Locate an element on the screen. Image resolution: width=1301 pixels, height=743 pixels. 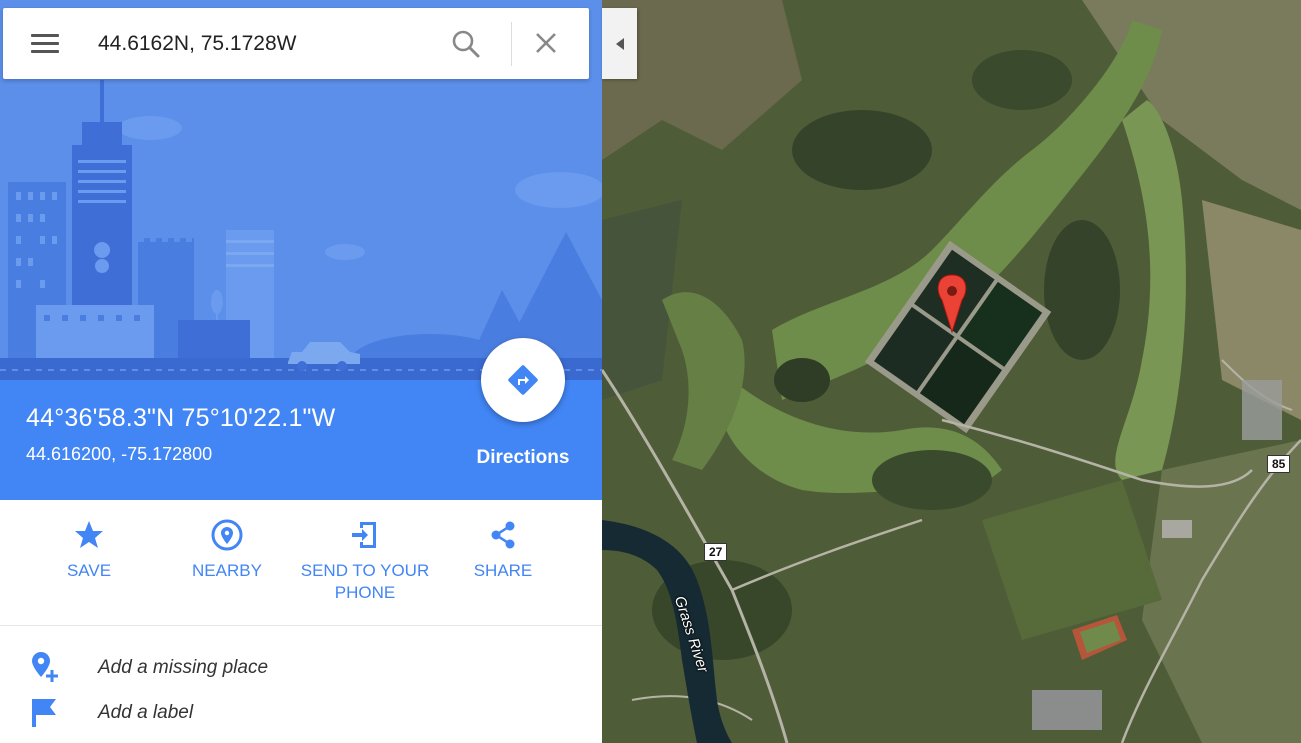
add-label-item: Add a label is located at coordinates (301, 709).